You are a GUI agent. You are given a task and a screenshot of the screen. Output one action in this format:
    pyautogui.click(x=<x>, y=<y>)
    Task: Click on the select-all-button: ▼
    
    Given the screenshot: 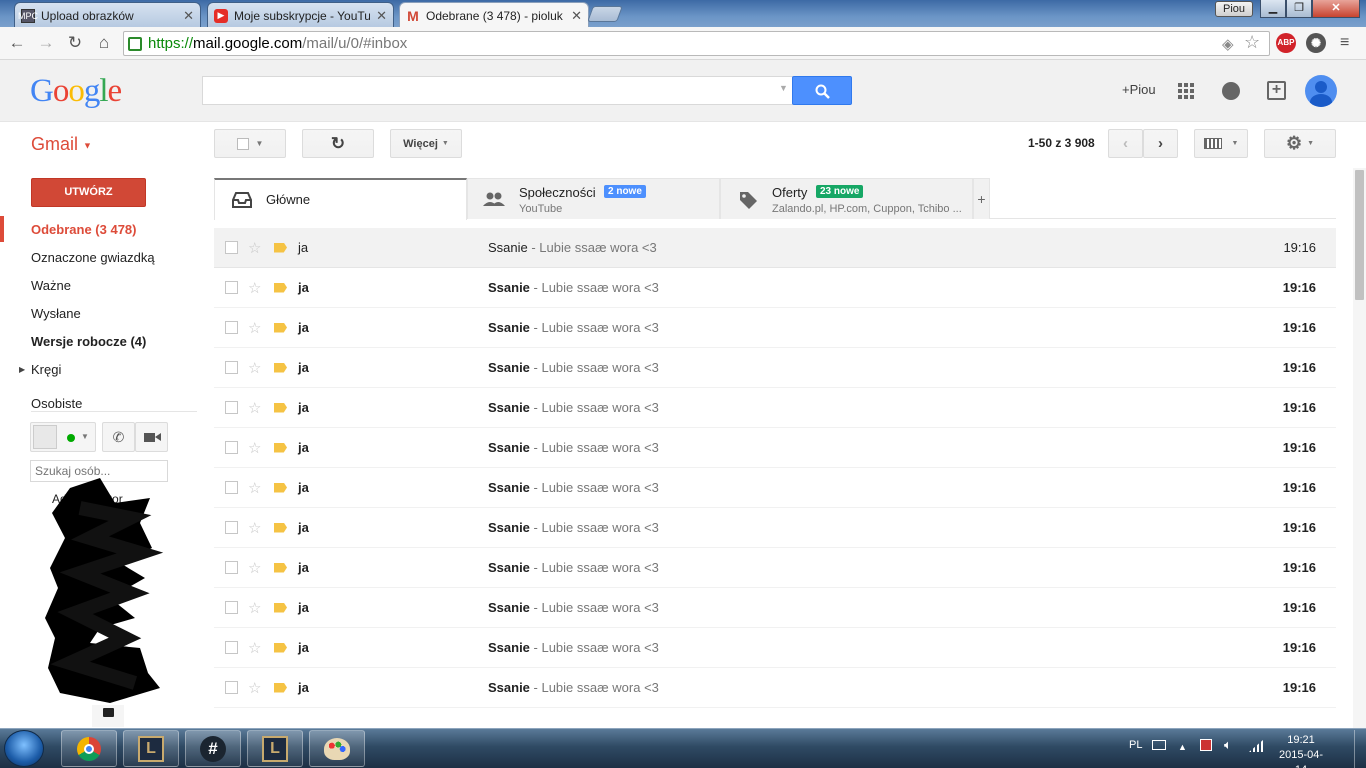 What is the action you would take?
    pyautogui.click(x=250, y=143)
    